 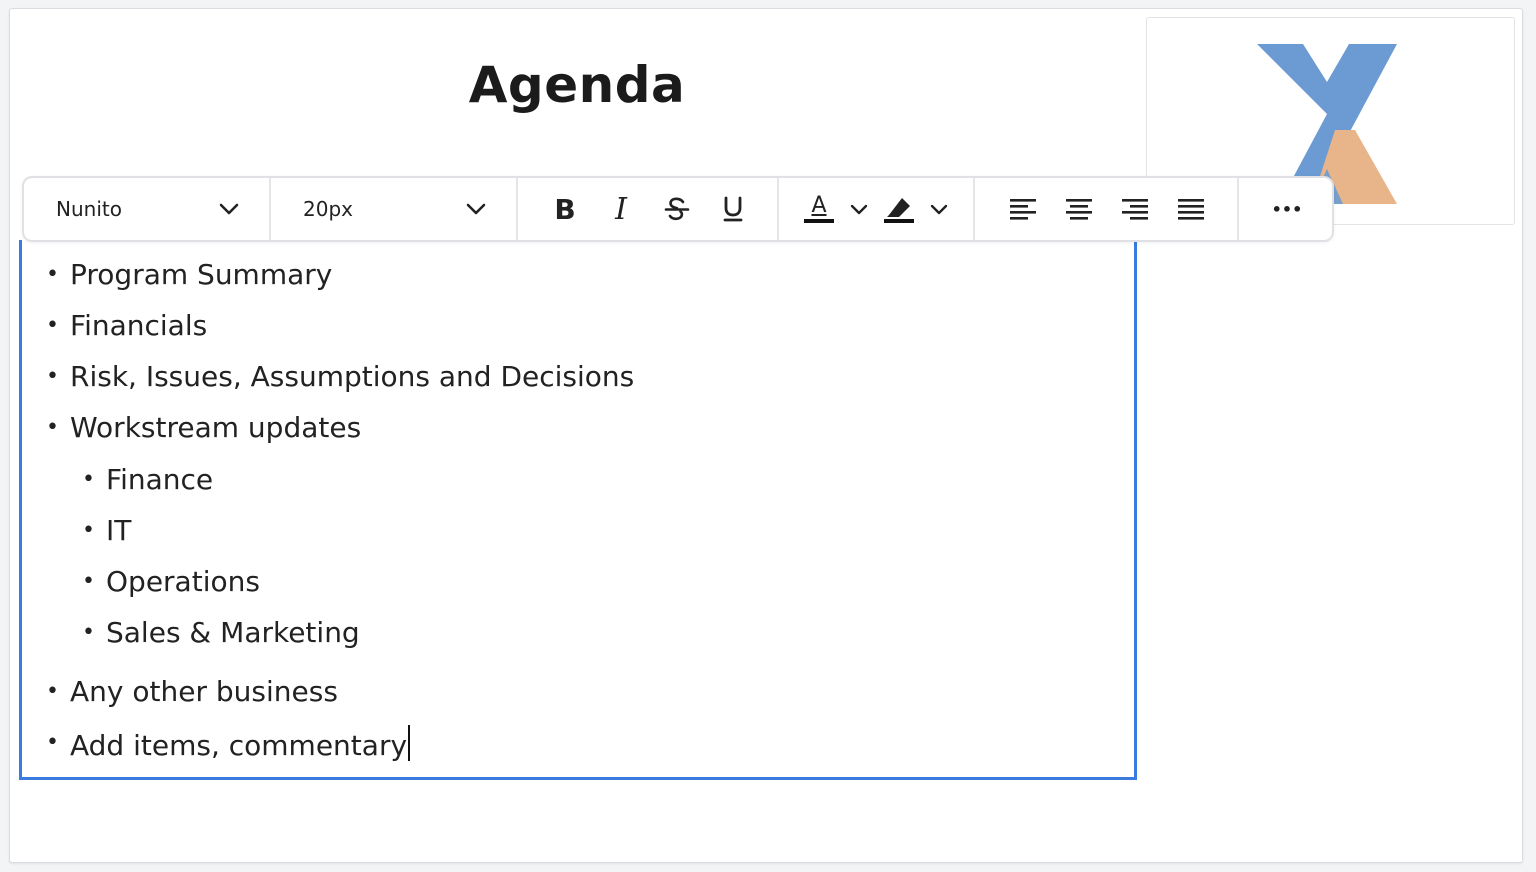 I want to click on italic-icon: I, so click(x=621, y=209).